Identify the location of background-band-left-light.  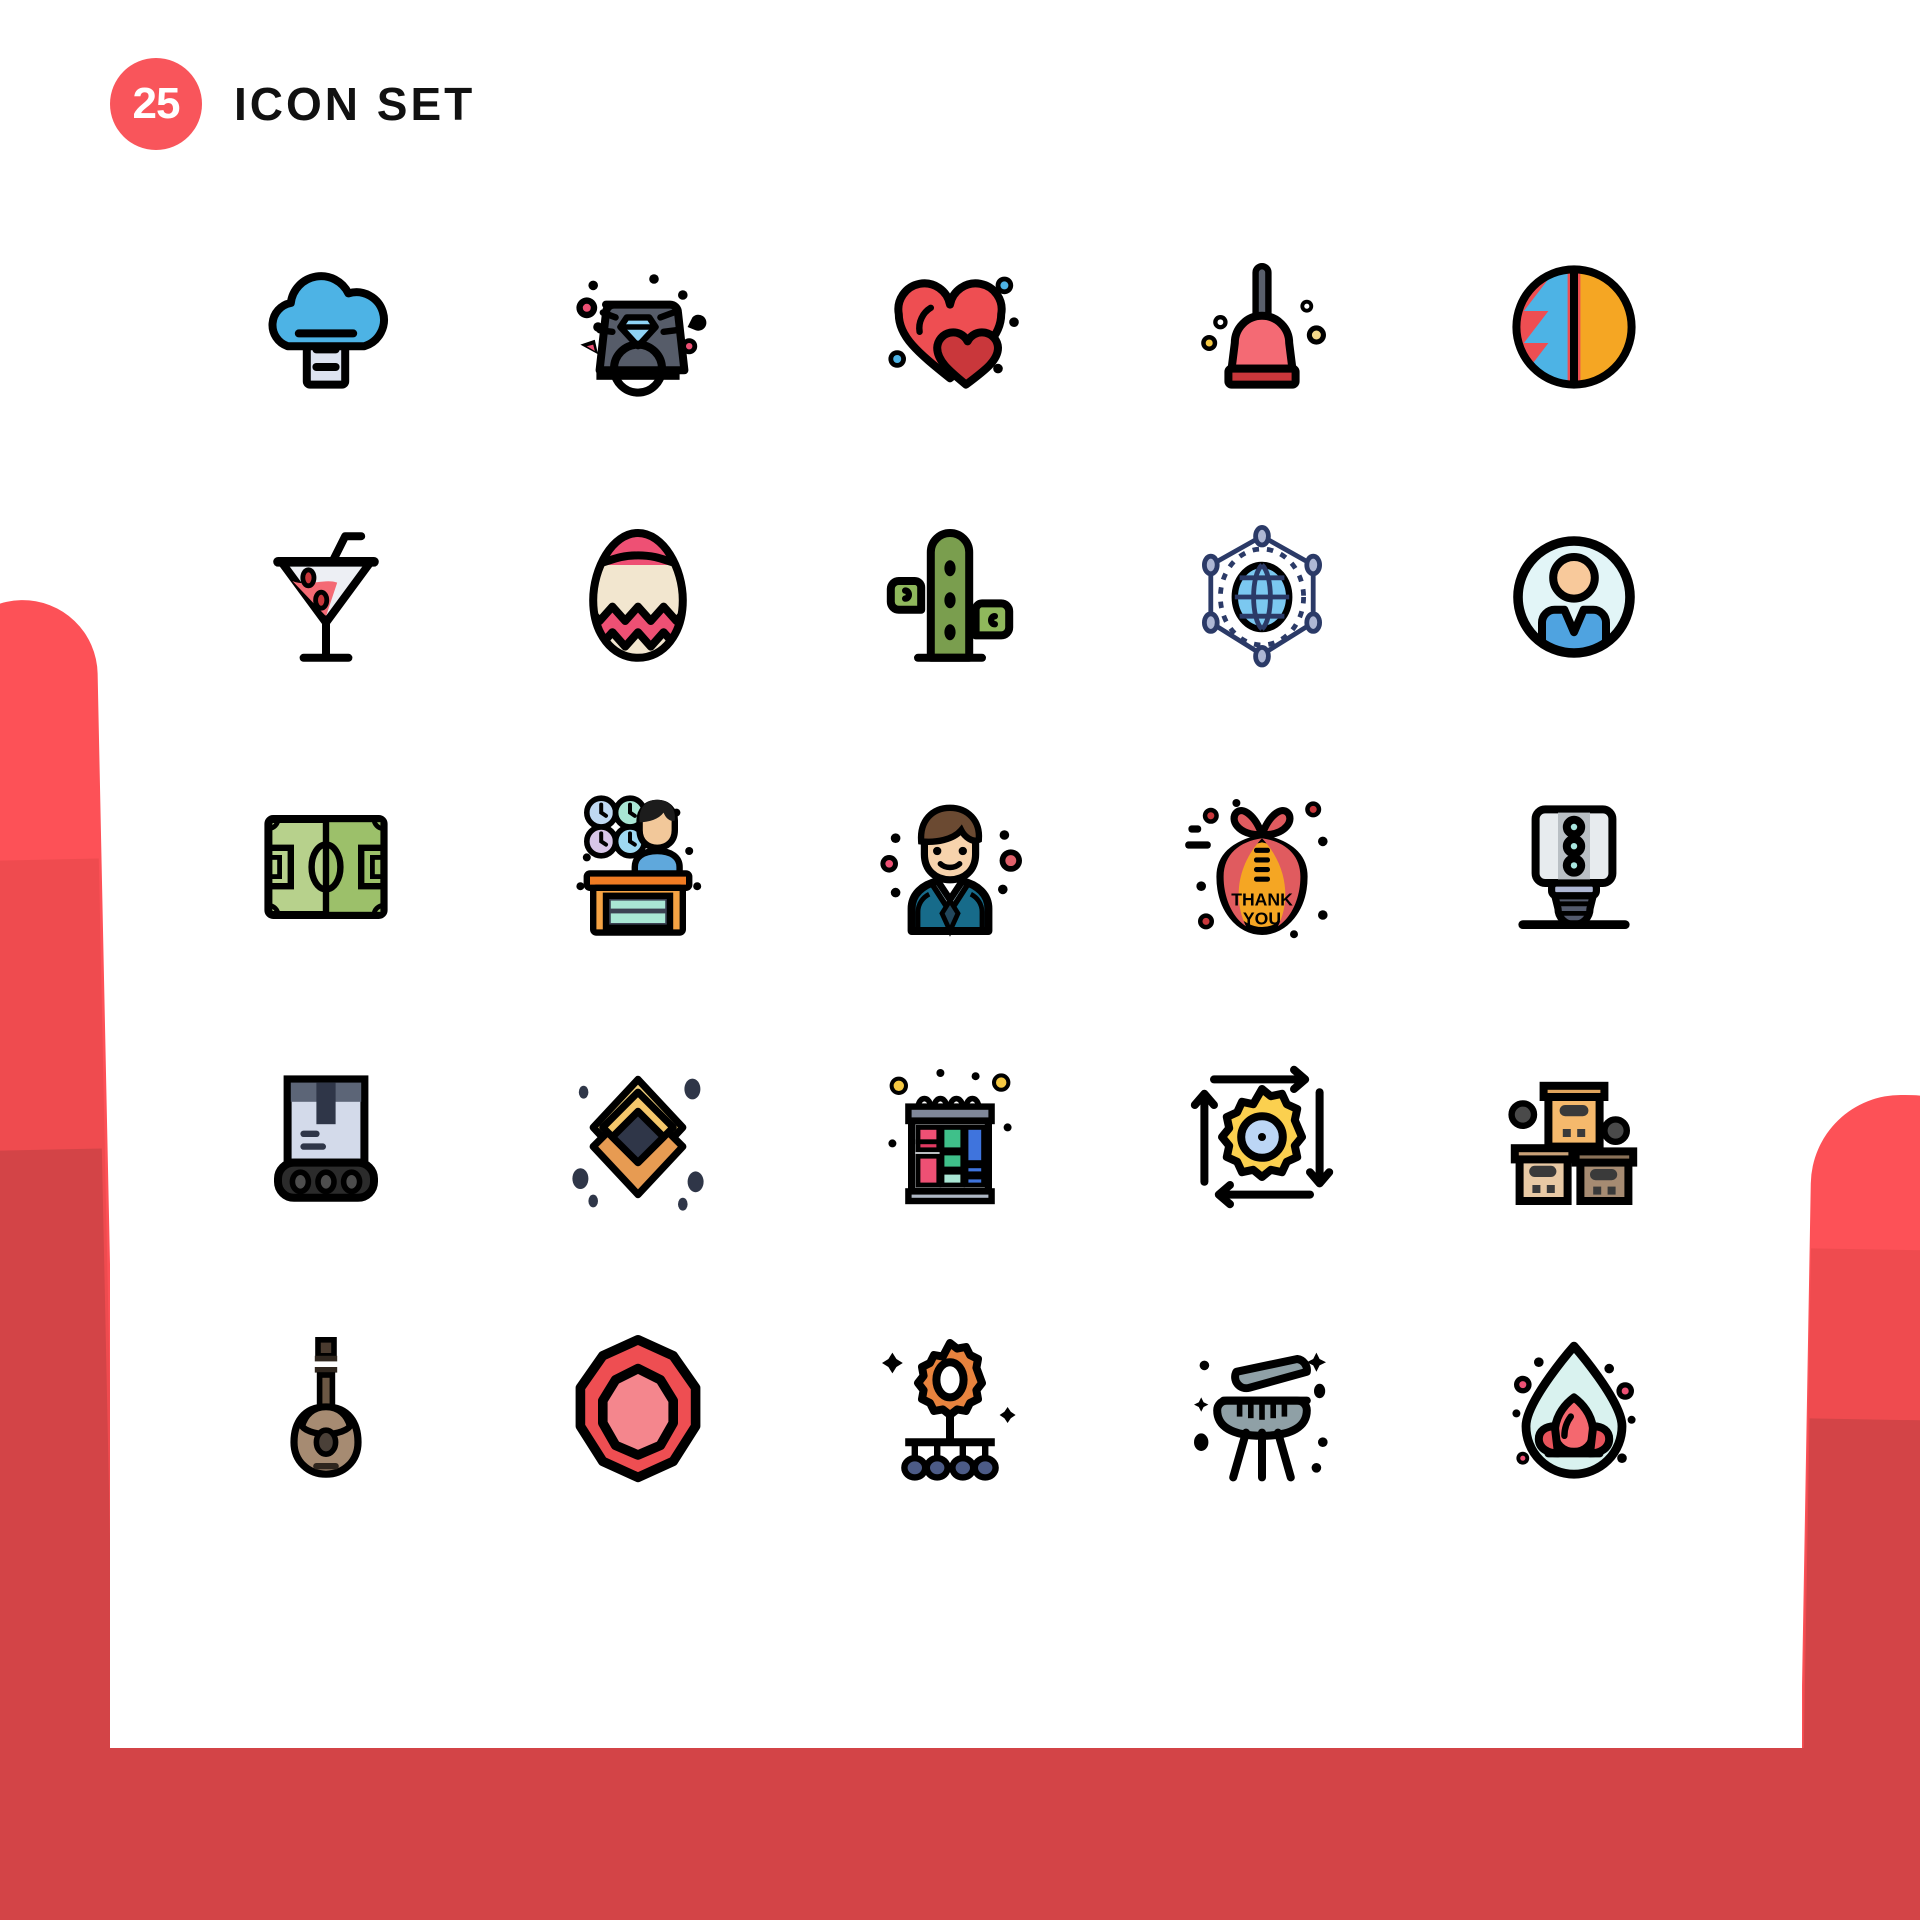
(62, 1259).